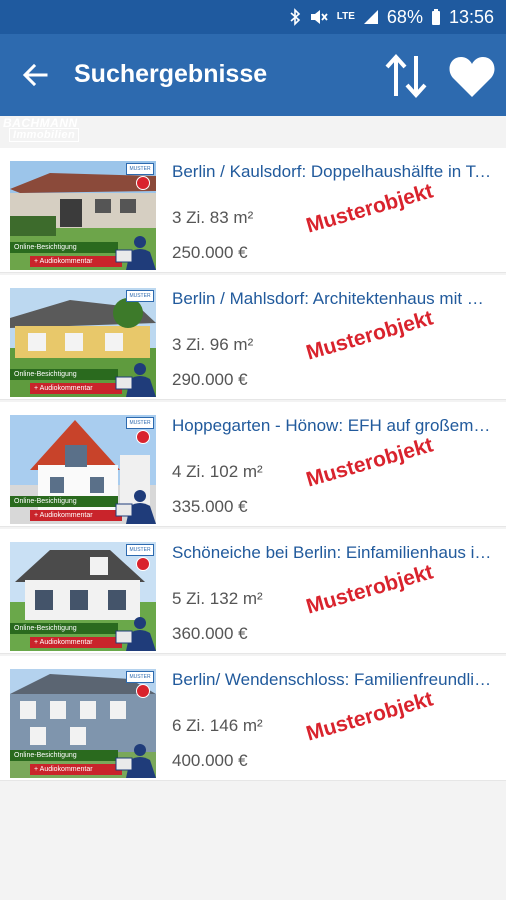 The height and width of the screenshot is (900, 506). I want to click on logo-line2: Immobilien, so click(44, 135).